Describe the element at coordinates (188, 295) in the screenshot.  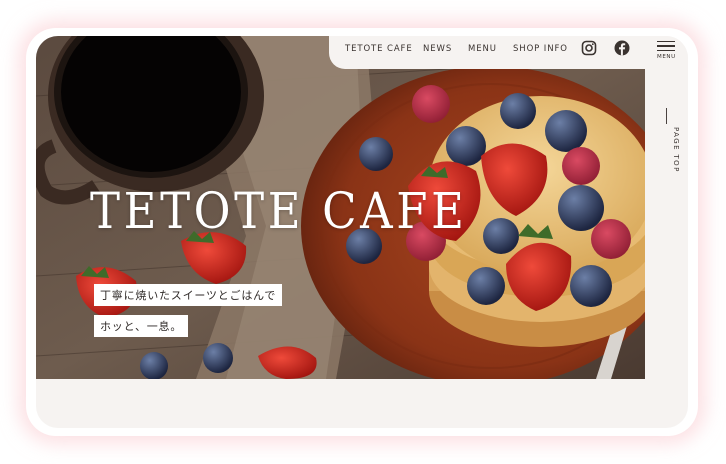
I see `hero-tagline-1: 丁寧に焼いたスイーツとごはんで` at that location.